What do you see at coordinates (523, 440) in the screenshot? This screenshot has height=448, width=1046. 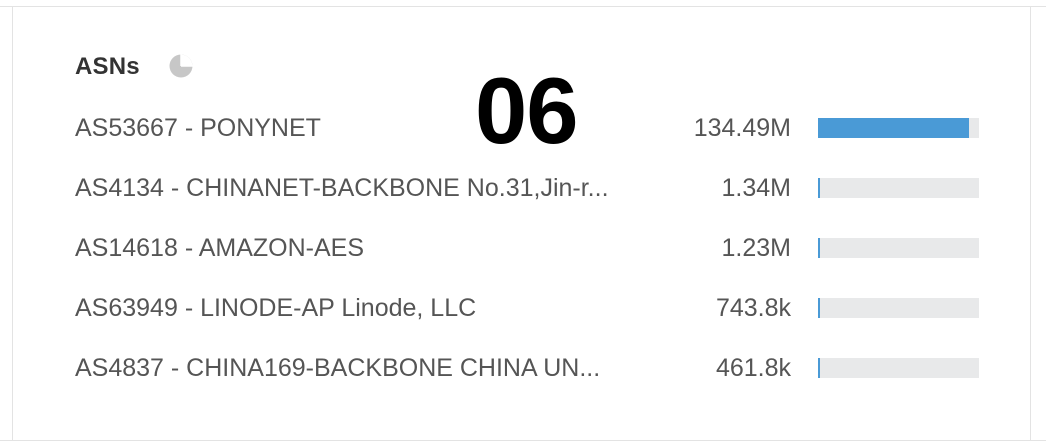 I see `bottom-divider` at bounding box center [523, 440].